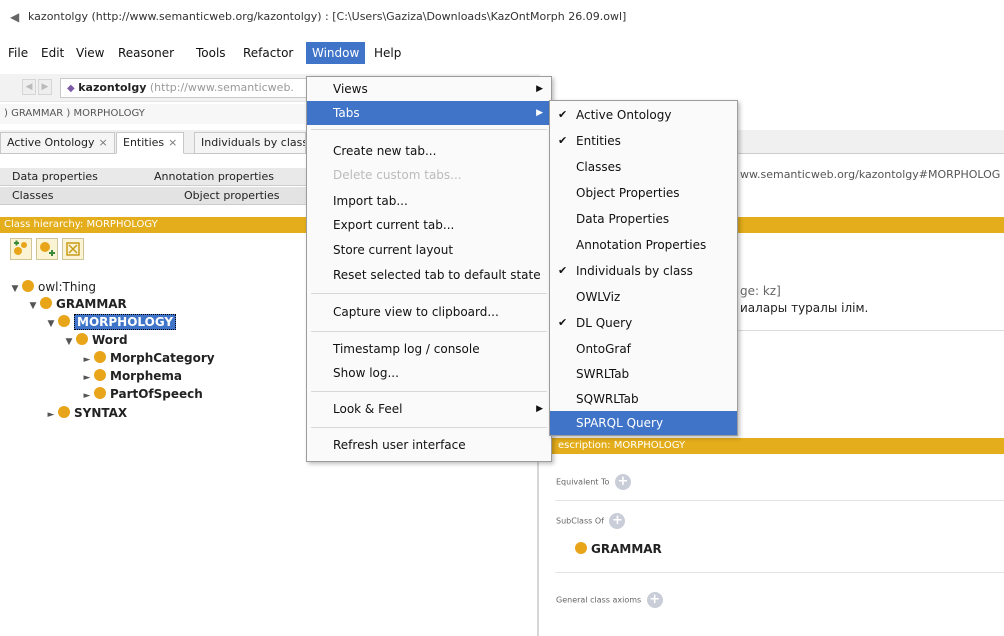 The image size is (1004, 636). I want to click on menu-tools: Tools, so click(211, 53).